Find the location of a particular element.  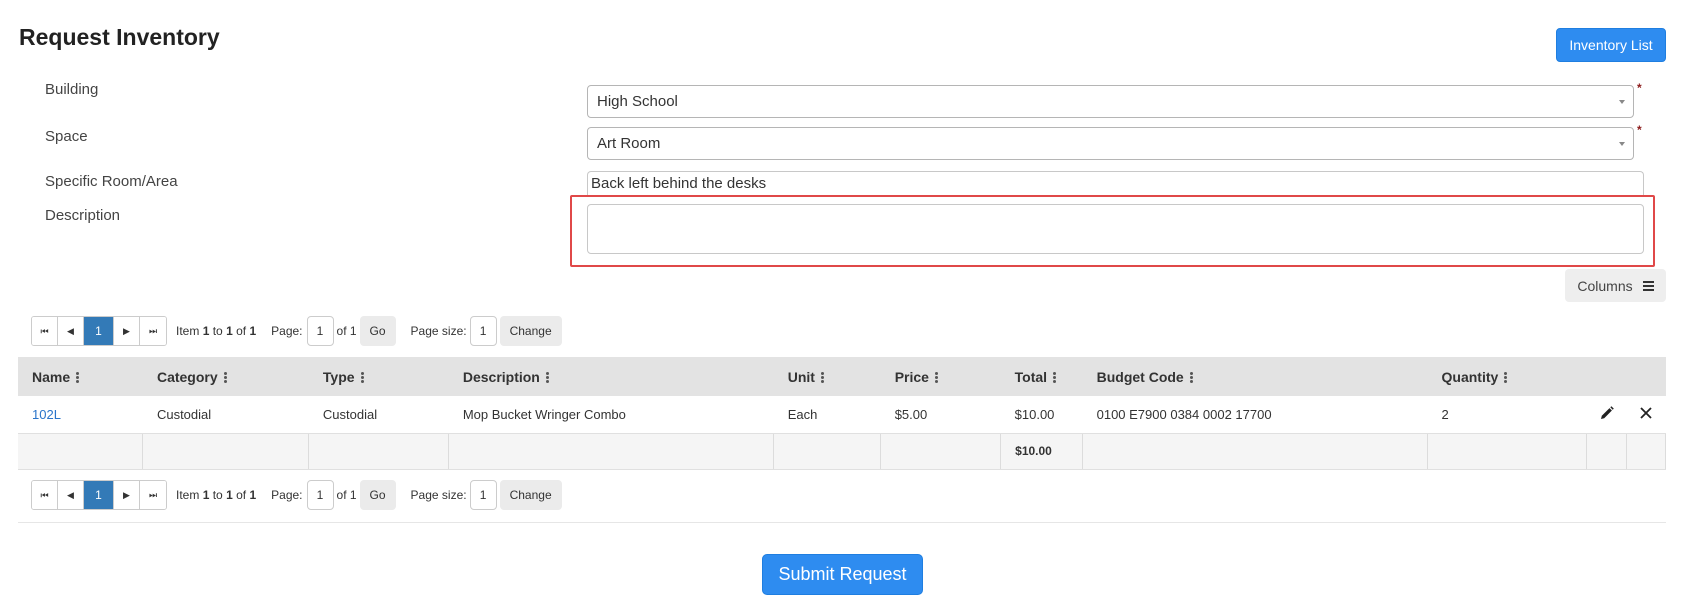

columns-button: Columns is located at coordinates (1615, 285).